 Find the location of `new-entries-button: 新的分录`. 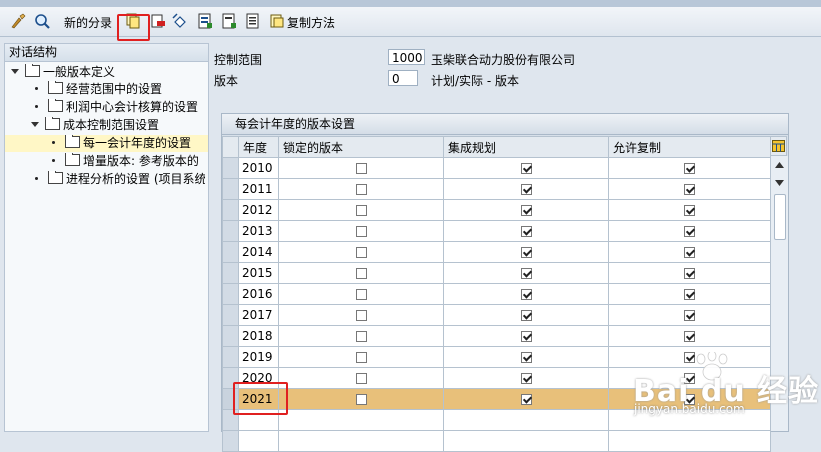

new-entries-button: 新的分录 is located at coordinates (88, 22).